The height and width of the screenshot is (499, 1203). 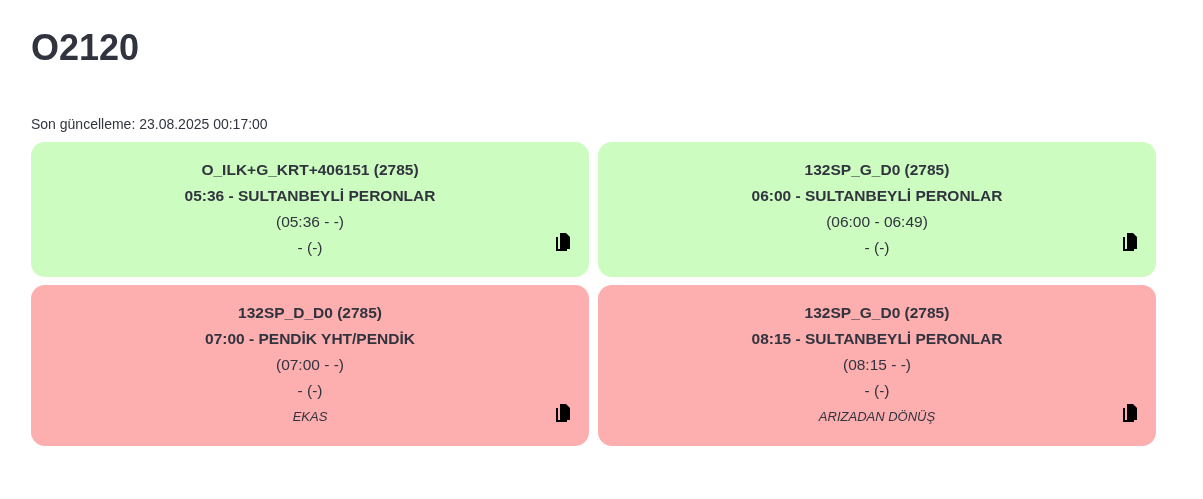 I want to click on trip-route: 07:00 - PENDİK YHT/PENDİK, so click(x=310, y=339).